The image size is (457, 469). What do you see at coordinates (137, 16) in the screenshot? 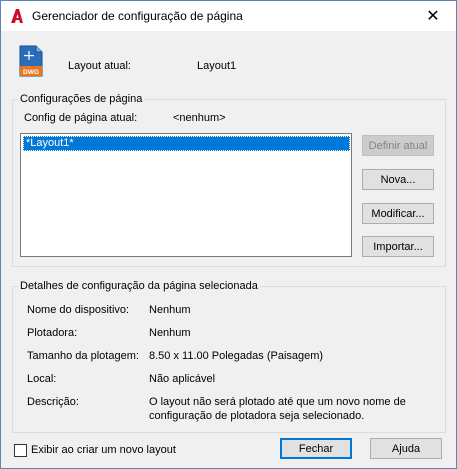
I see `window-title: Gerenciador de configuração de página` at bounding box center [137, 16].